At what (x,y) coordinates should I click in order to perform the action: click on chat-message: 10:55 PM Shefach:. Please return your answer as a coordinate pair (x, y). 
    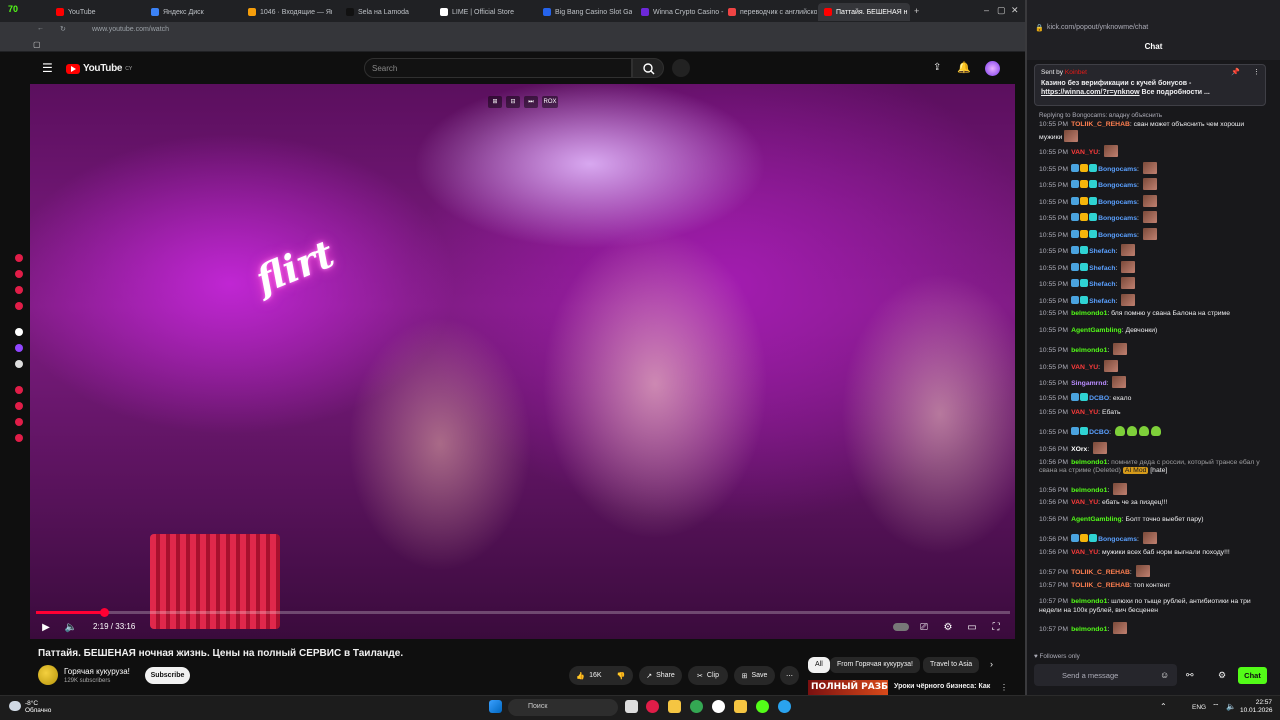
    Looking at the image, I should click on (1153, 283).